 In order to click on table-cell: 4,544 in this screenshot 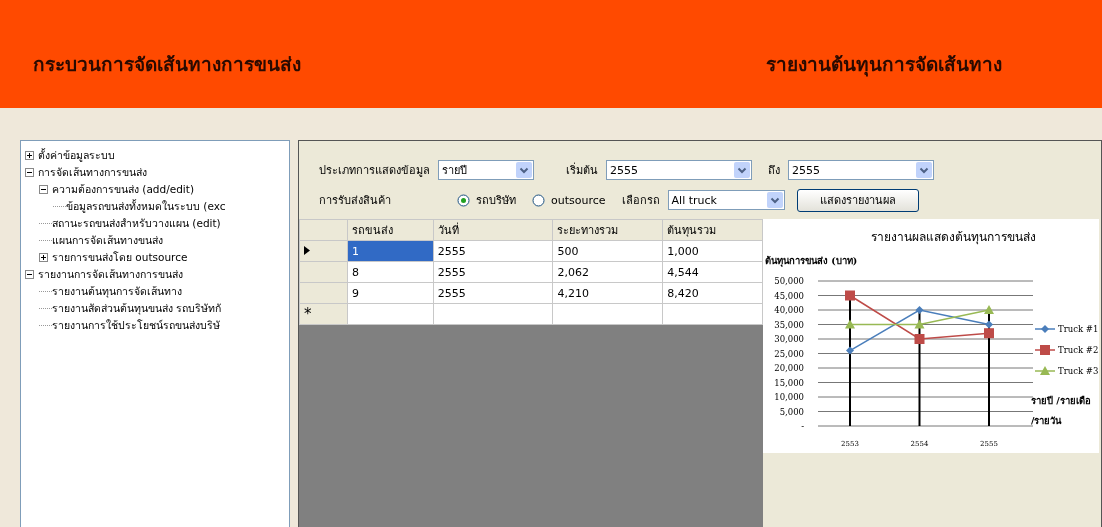, I will do `click(712, 272)`.